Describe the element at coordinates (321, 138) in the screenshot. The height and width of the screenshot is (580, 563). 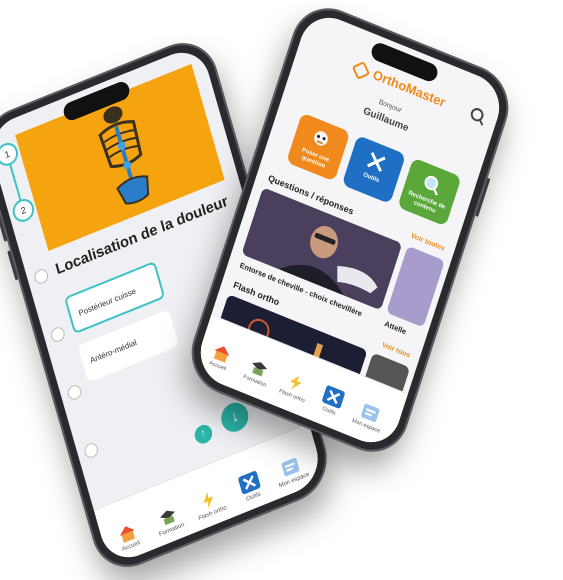
I see `robot-icon` at that location.